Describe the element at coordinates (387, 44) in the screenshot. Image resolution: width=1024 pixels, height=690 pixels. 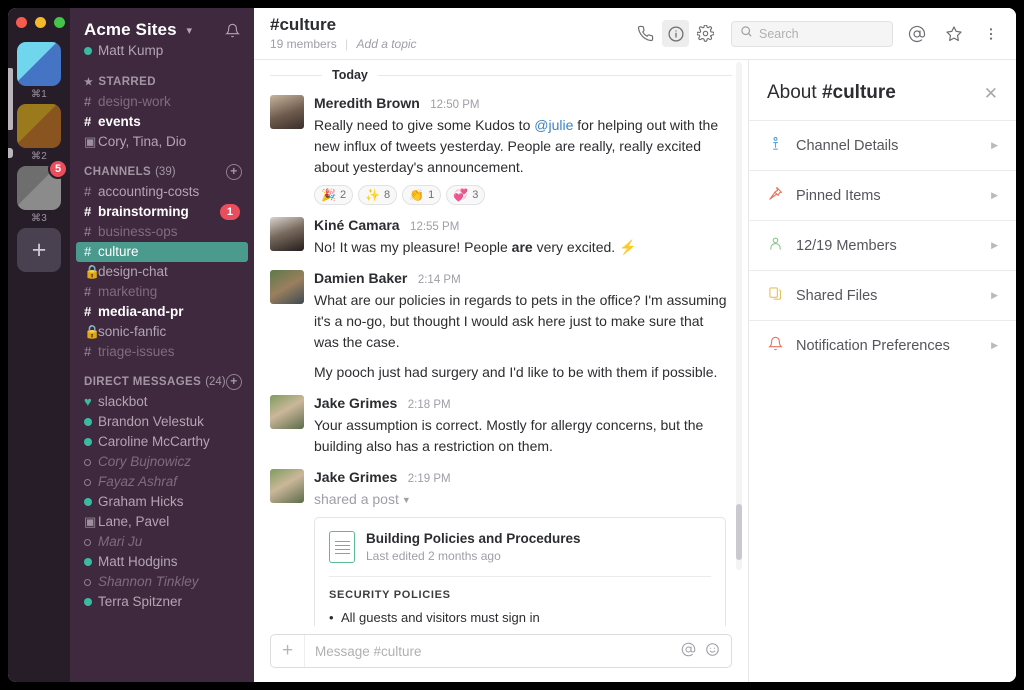
I see `add-topic-link: Add a topic` at that location.